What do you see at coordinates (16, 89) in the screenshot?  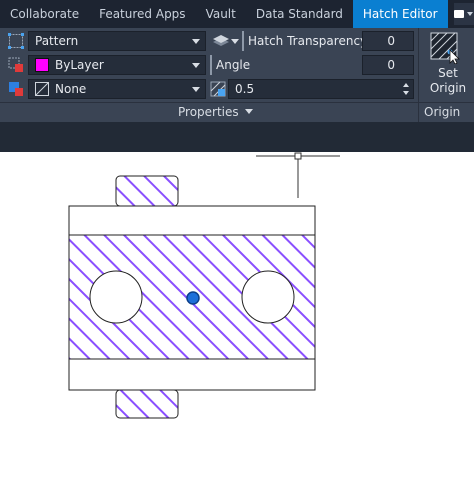 I see `background-color-icon` at bounding box center [16, 89].